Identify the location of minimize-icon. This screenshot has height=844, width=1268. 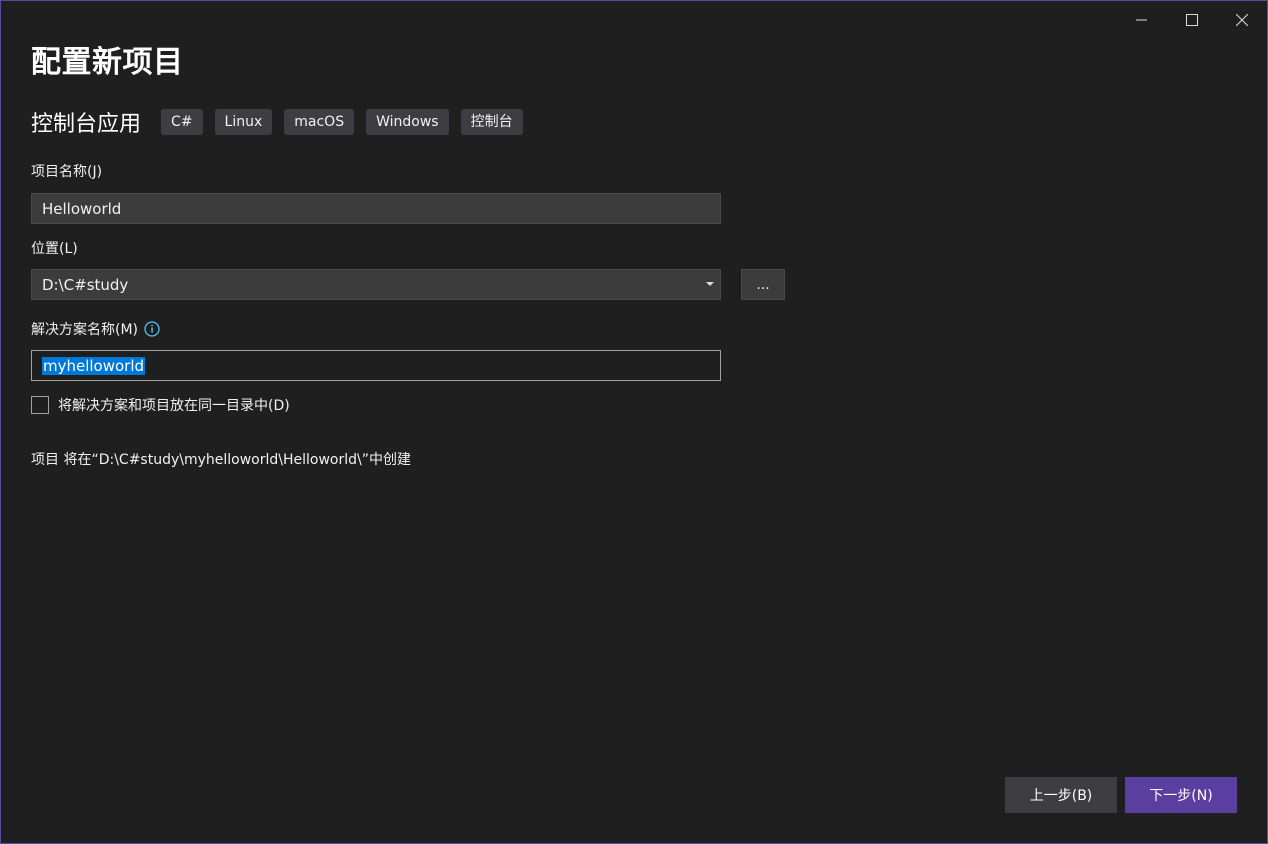
(1141, 20).